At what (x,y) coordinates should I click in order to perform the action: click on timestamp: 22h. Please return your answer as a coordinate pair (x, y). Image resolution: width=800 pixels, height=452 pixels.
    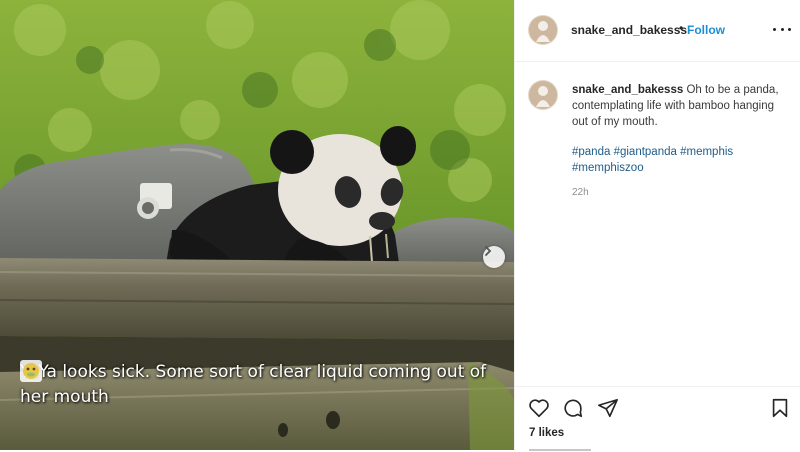
    Looking at the image, I should click on (580, 192).